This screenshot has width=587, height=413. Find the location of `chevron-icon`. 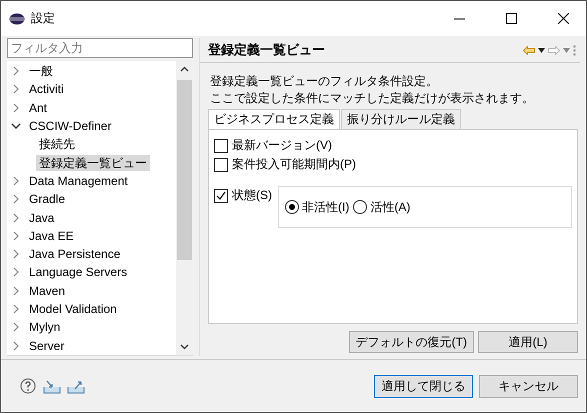

chevron-icon is located at coordinates (16, 126).